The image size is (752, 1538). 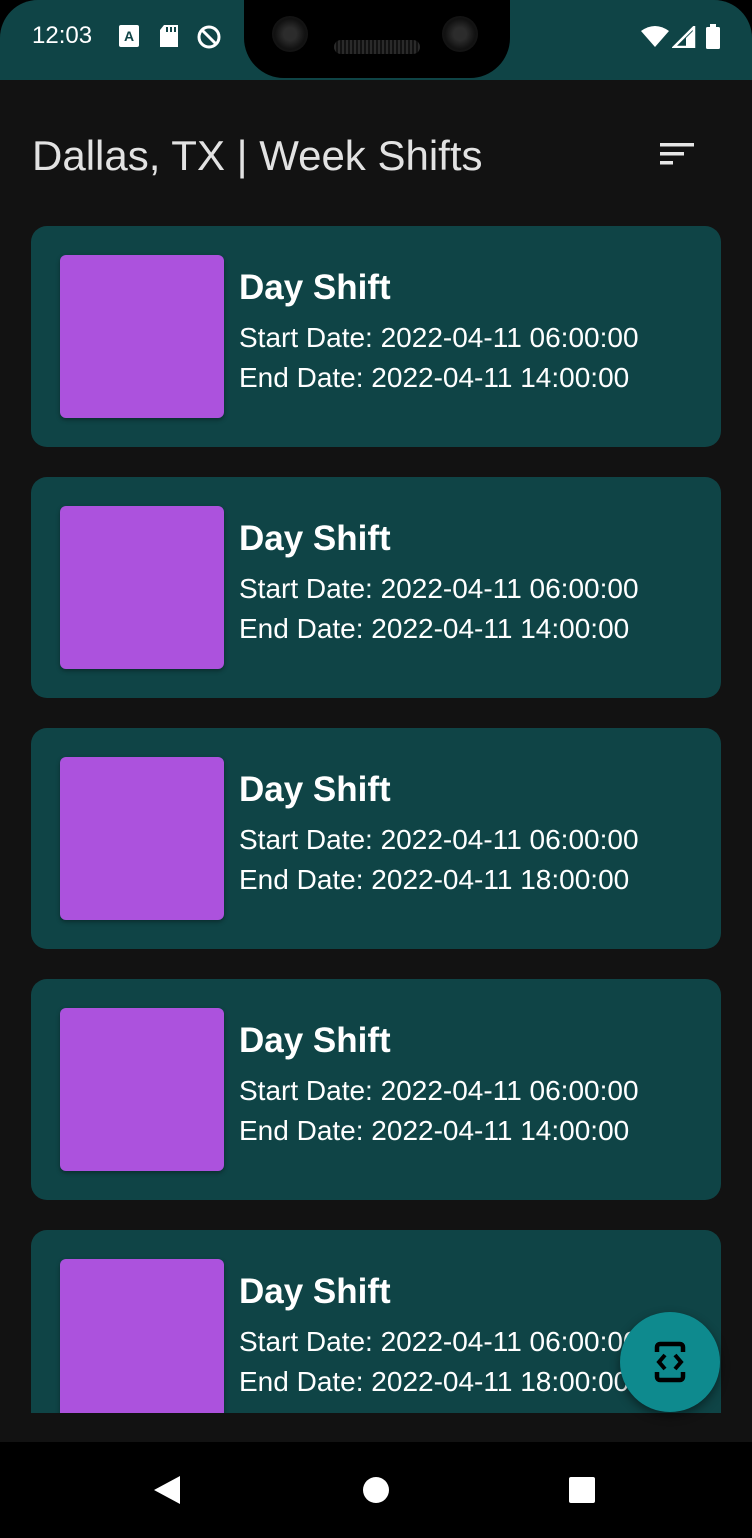 I want to click on accessibility-icon: A, so click(x=129, y=36).